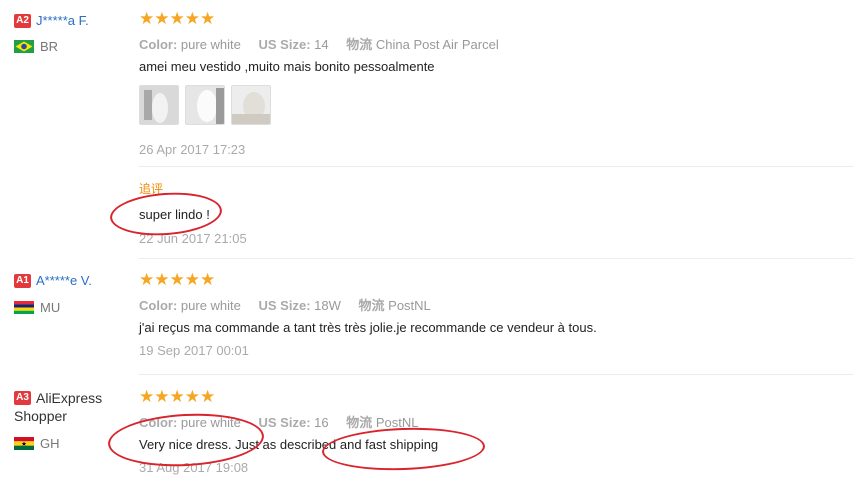  Describe the element at coordinates (64, 280) in the screenshot. I see `reviewer-name: A*****e V.` at that location.